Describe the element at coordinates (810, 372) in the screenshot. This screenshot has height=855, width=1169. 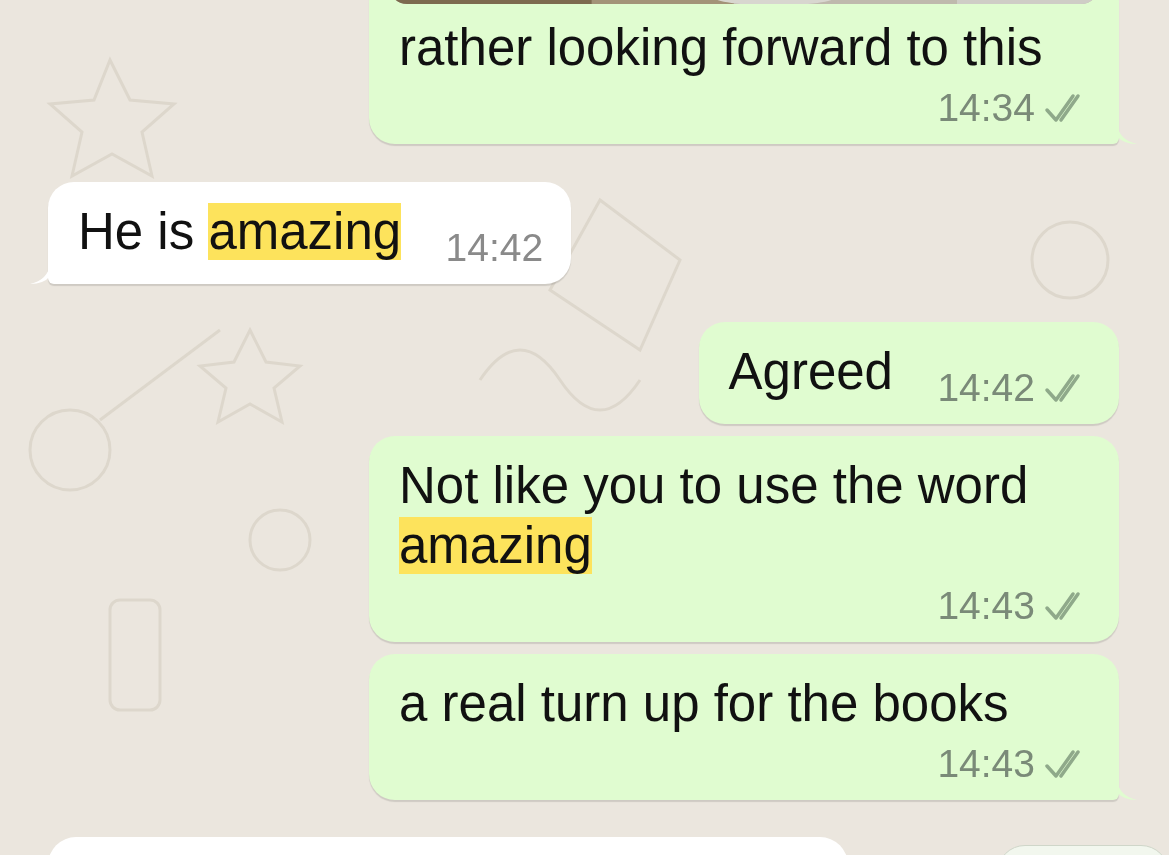
I see `message-text: Agreed` at that location.